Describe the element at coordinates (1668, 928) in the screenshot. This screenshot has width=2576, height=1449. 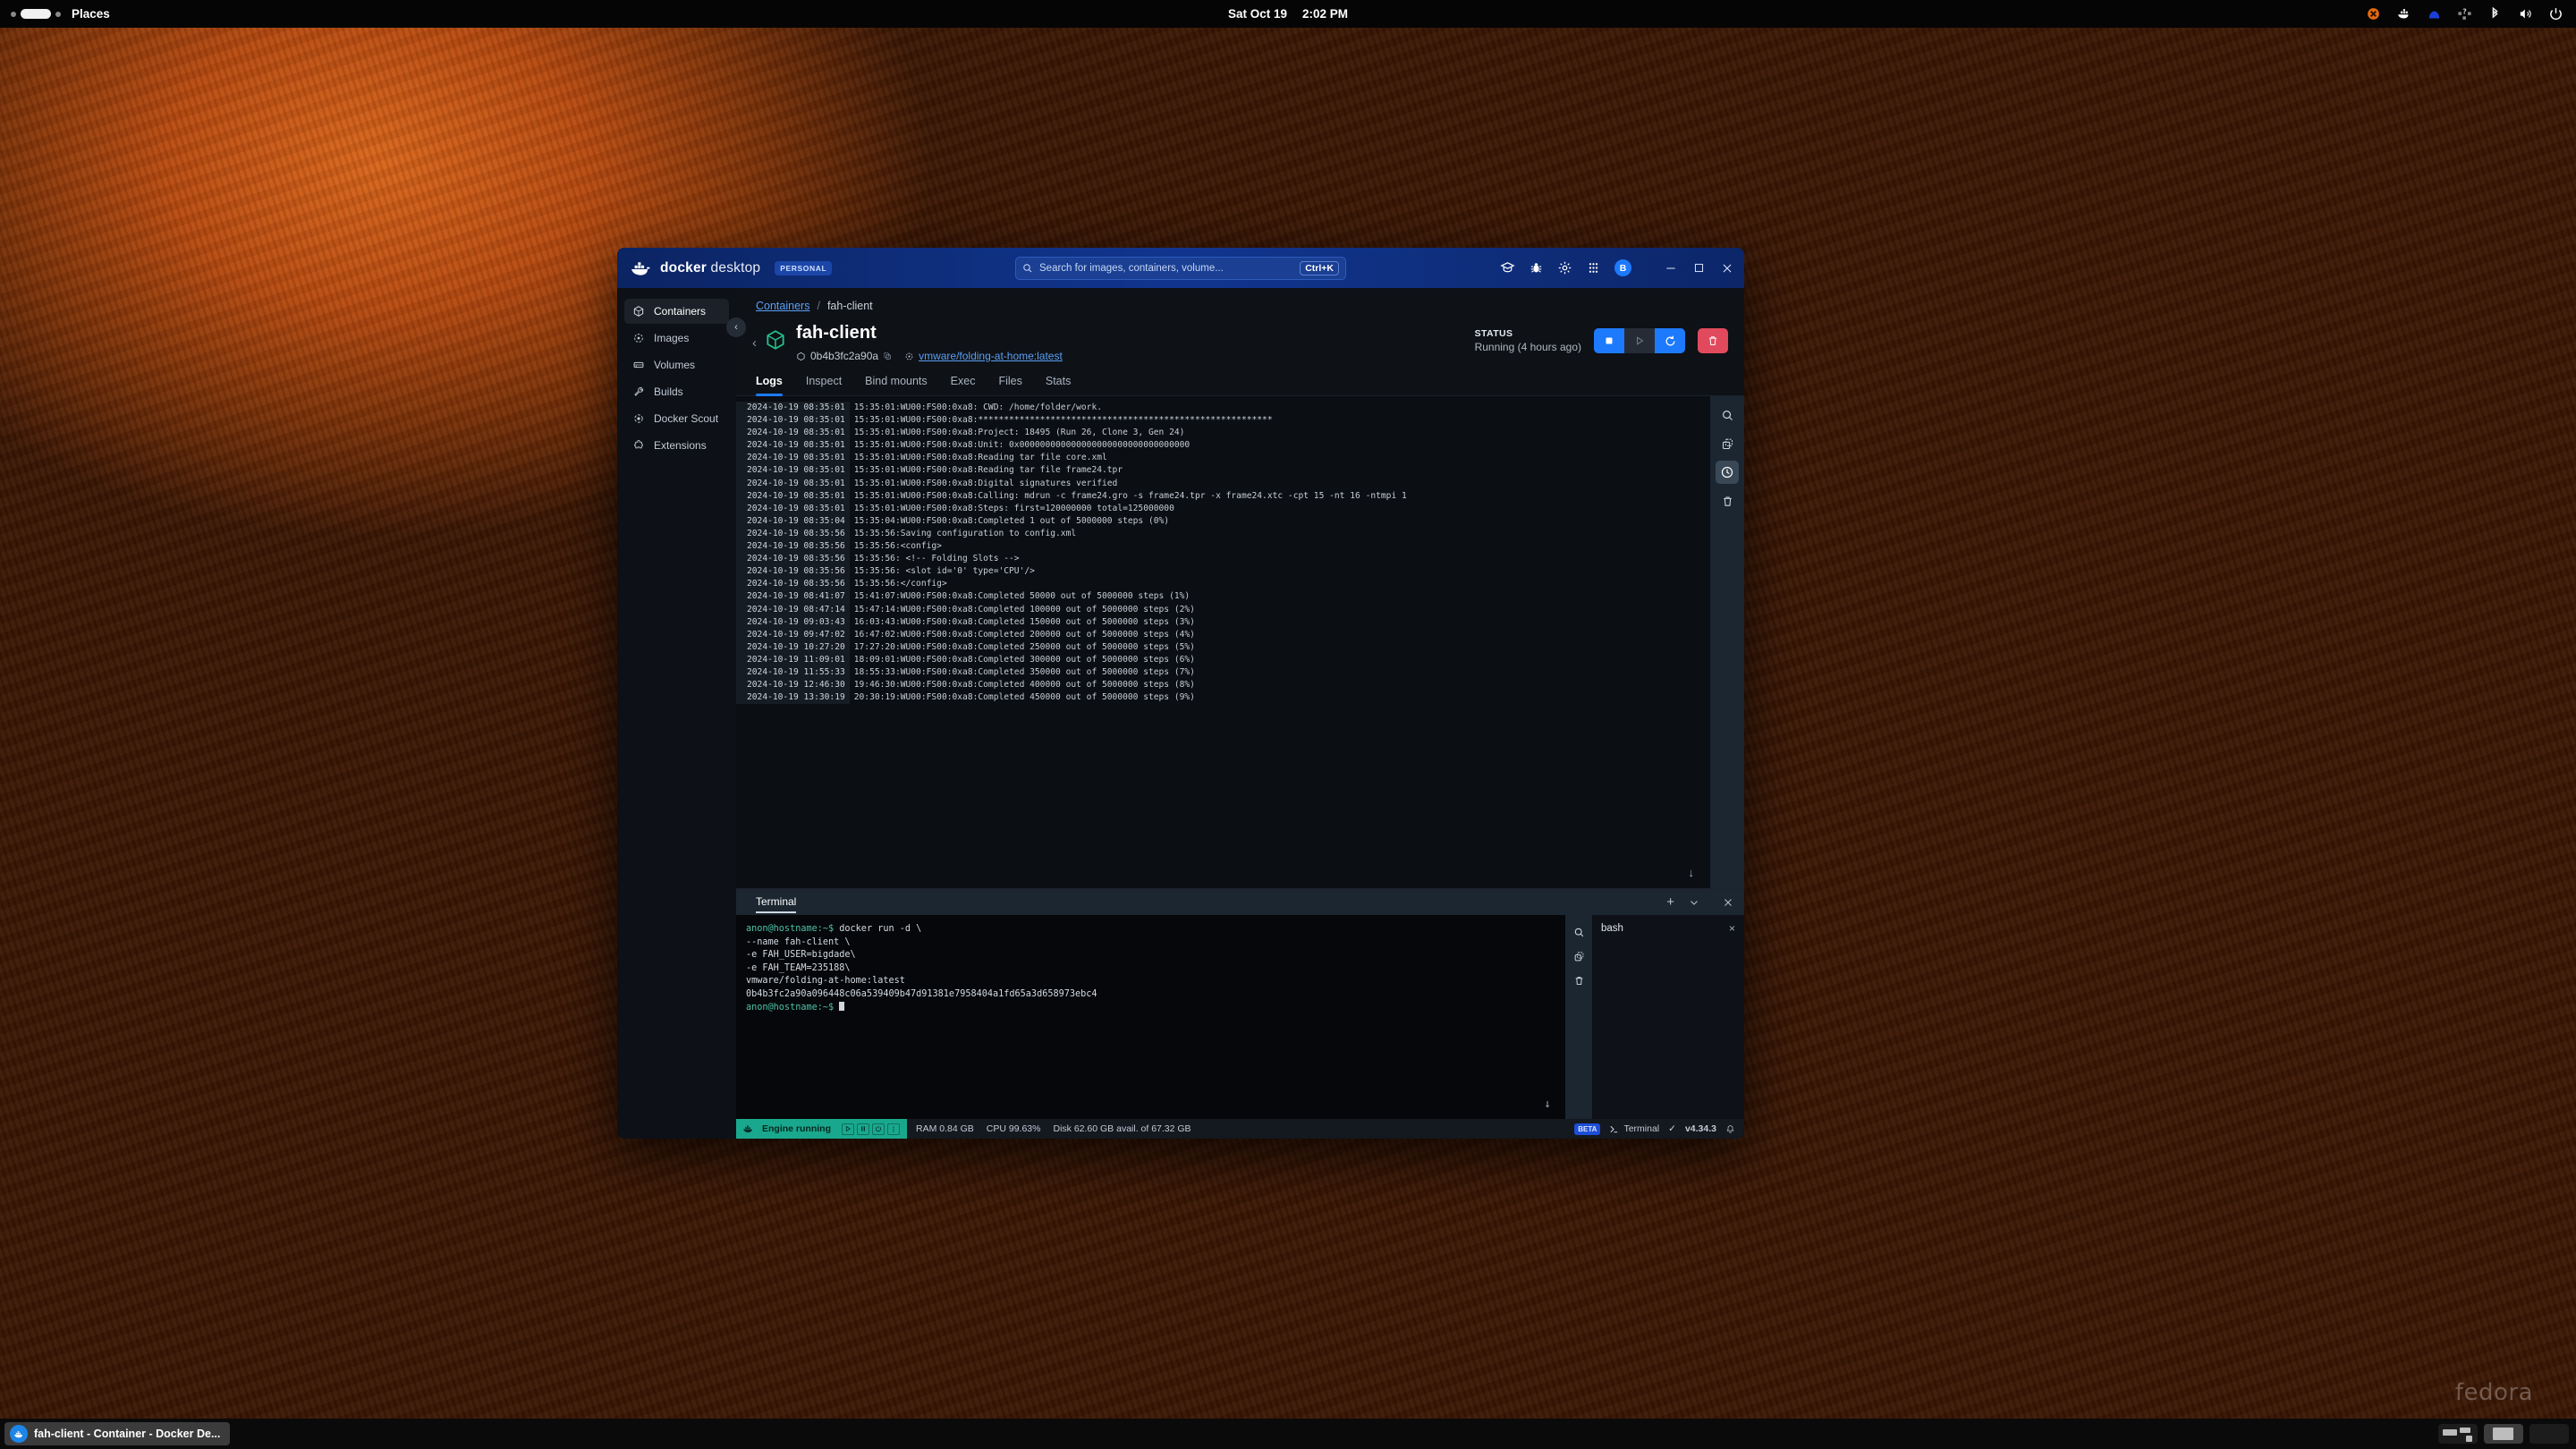
I see `terminal-session-tab-bash: bash ×` at that location.